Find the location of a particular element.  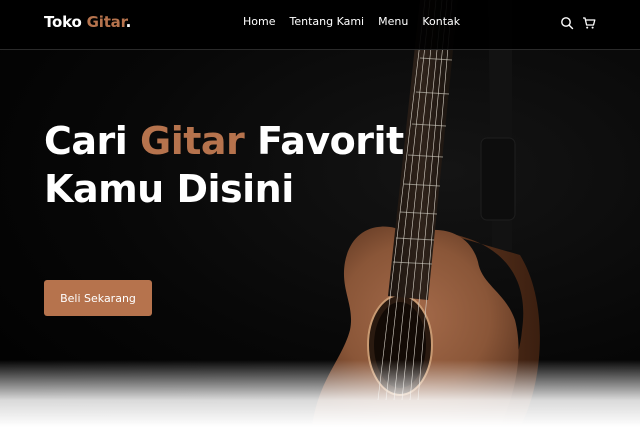

hero-line1: Cari Gitar Favorit is located at coordinates (224, 141).